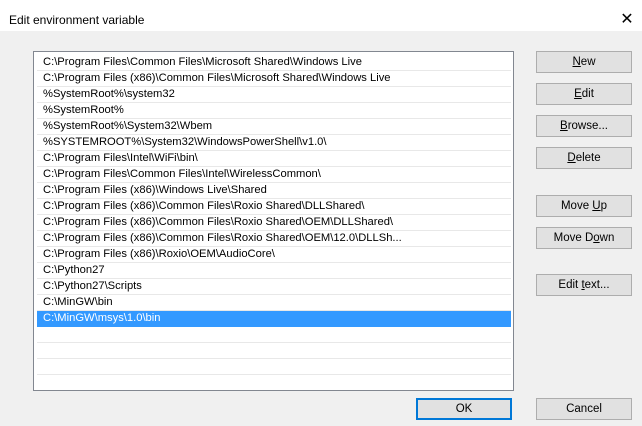 This screenshot has height=426, width=642. Describe the element at coordinates (587, 94) in the screenshot. I see `edit-button-label-post: dit` at that location.